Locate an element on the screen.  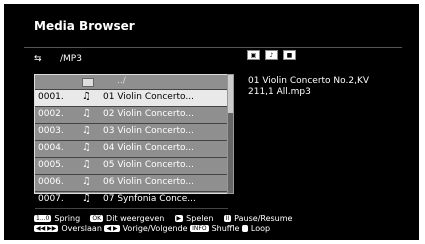
video-icon: ■ is located at coordinates (289, 55).